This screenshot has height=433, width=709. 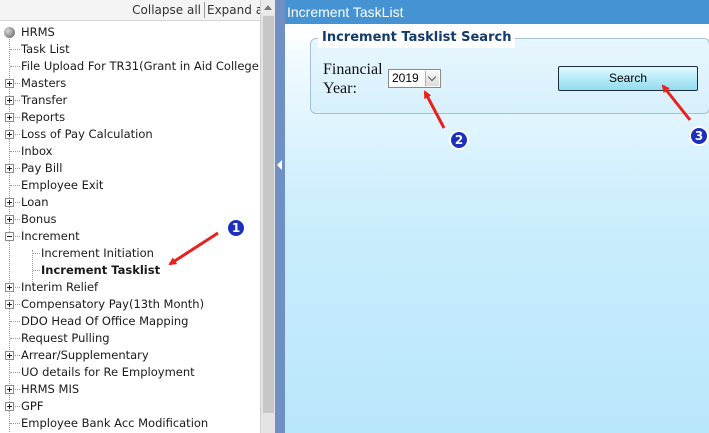 I want to click on tree-scrollbar, so click(x=268, y=216).